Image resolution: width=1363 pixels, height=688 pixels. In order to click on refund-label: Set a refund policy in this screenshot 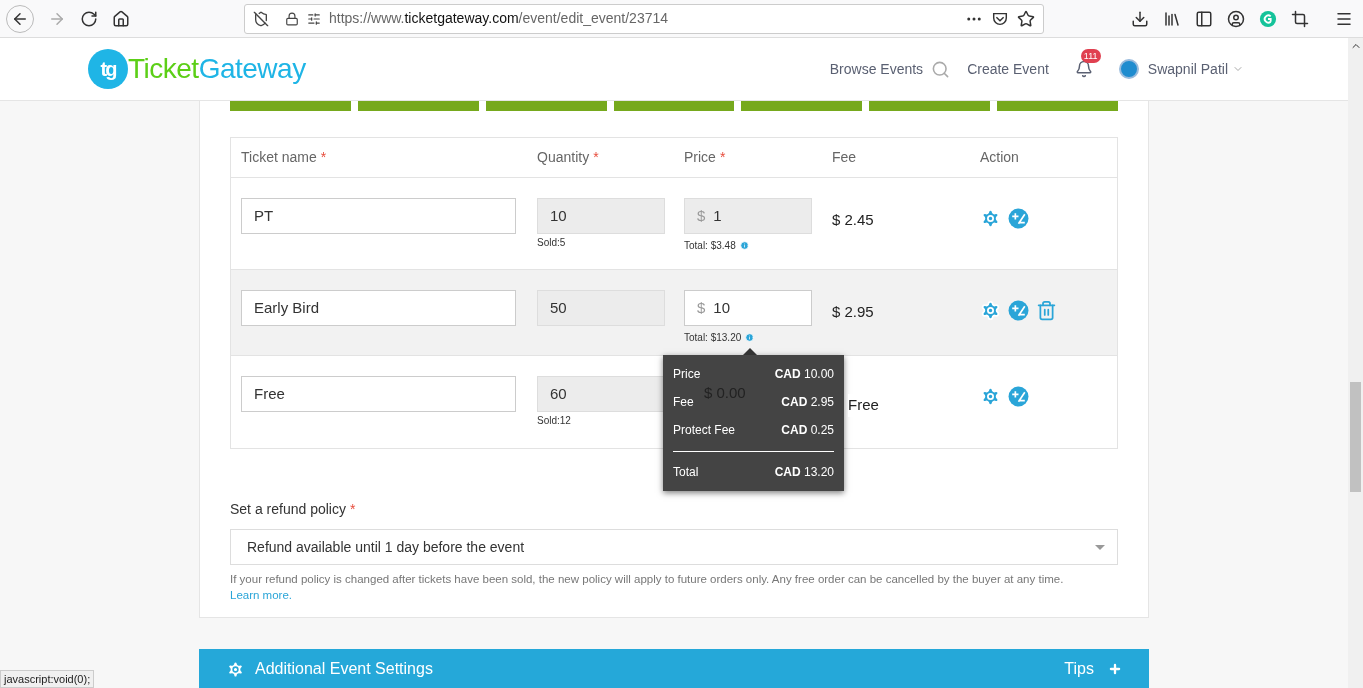, I will do `click(288, 509)`.